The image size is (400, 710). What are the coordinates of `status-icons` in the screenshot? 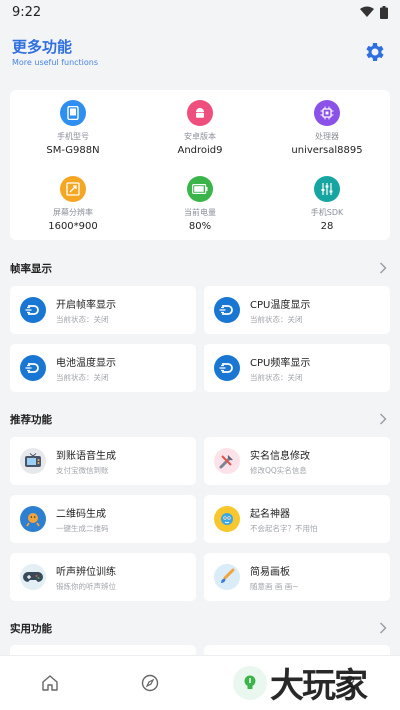 It's located at (374, 12).